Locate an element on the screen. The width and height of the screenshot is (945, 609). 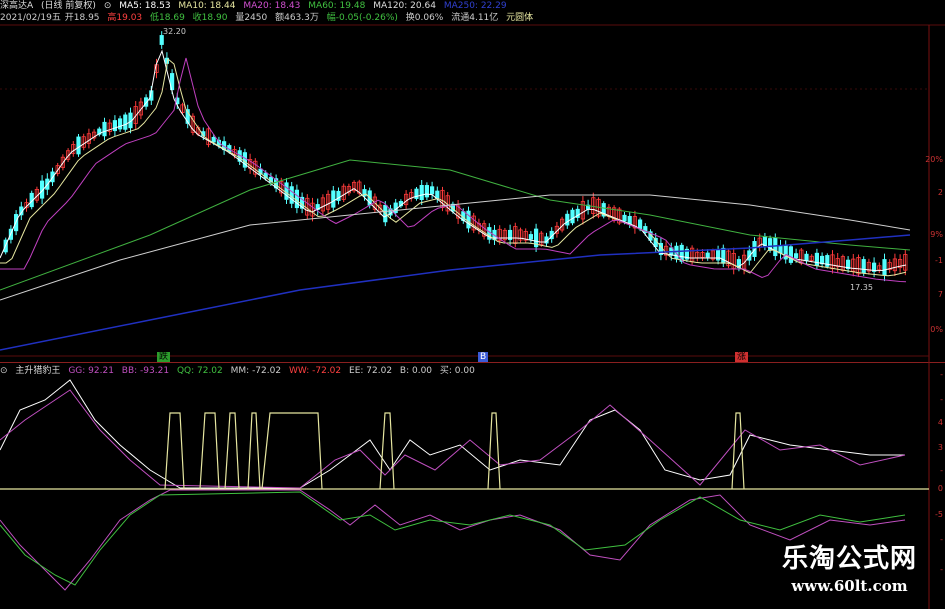
watermark-title: 乐淘公式网 is located at coordinates (849, 559).